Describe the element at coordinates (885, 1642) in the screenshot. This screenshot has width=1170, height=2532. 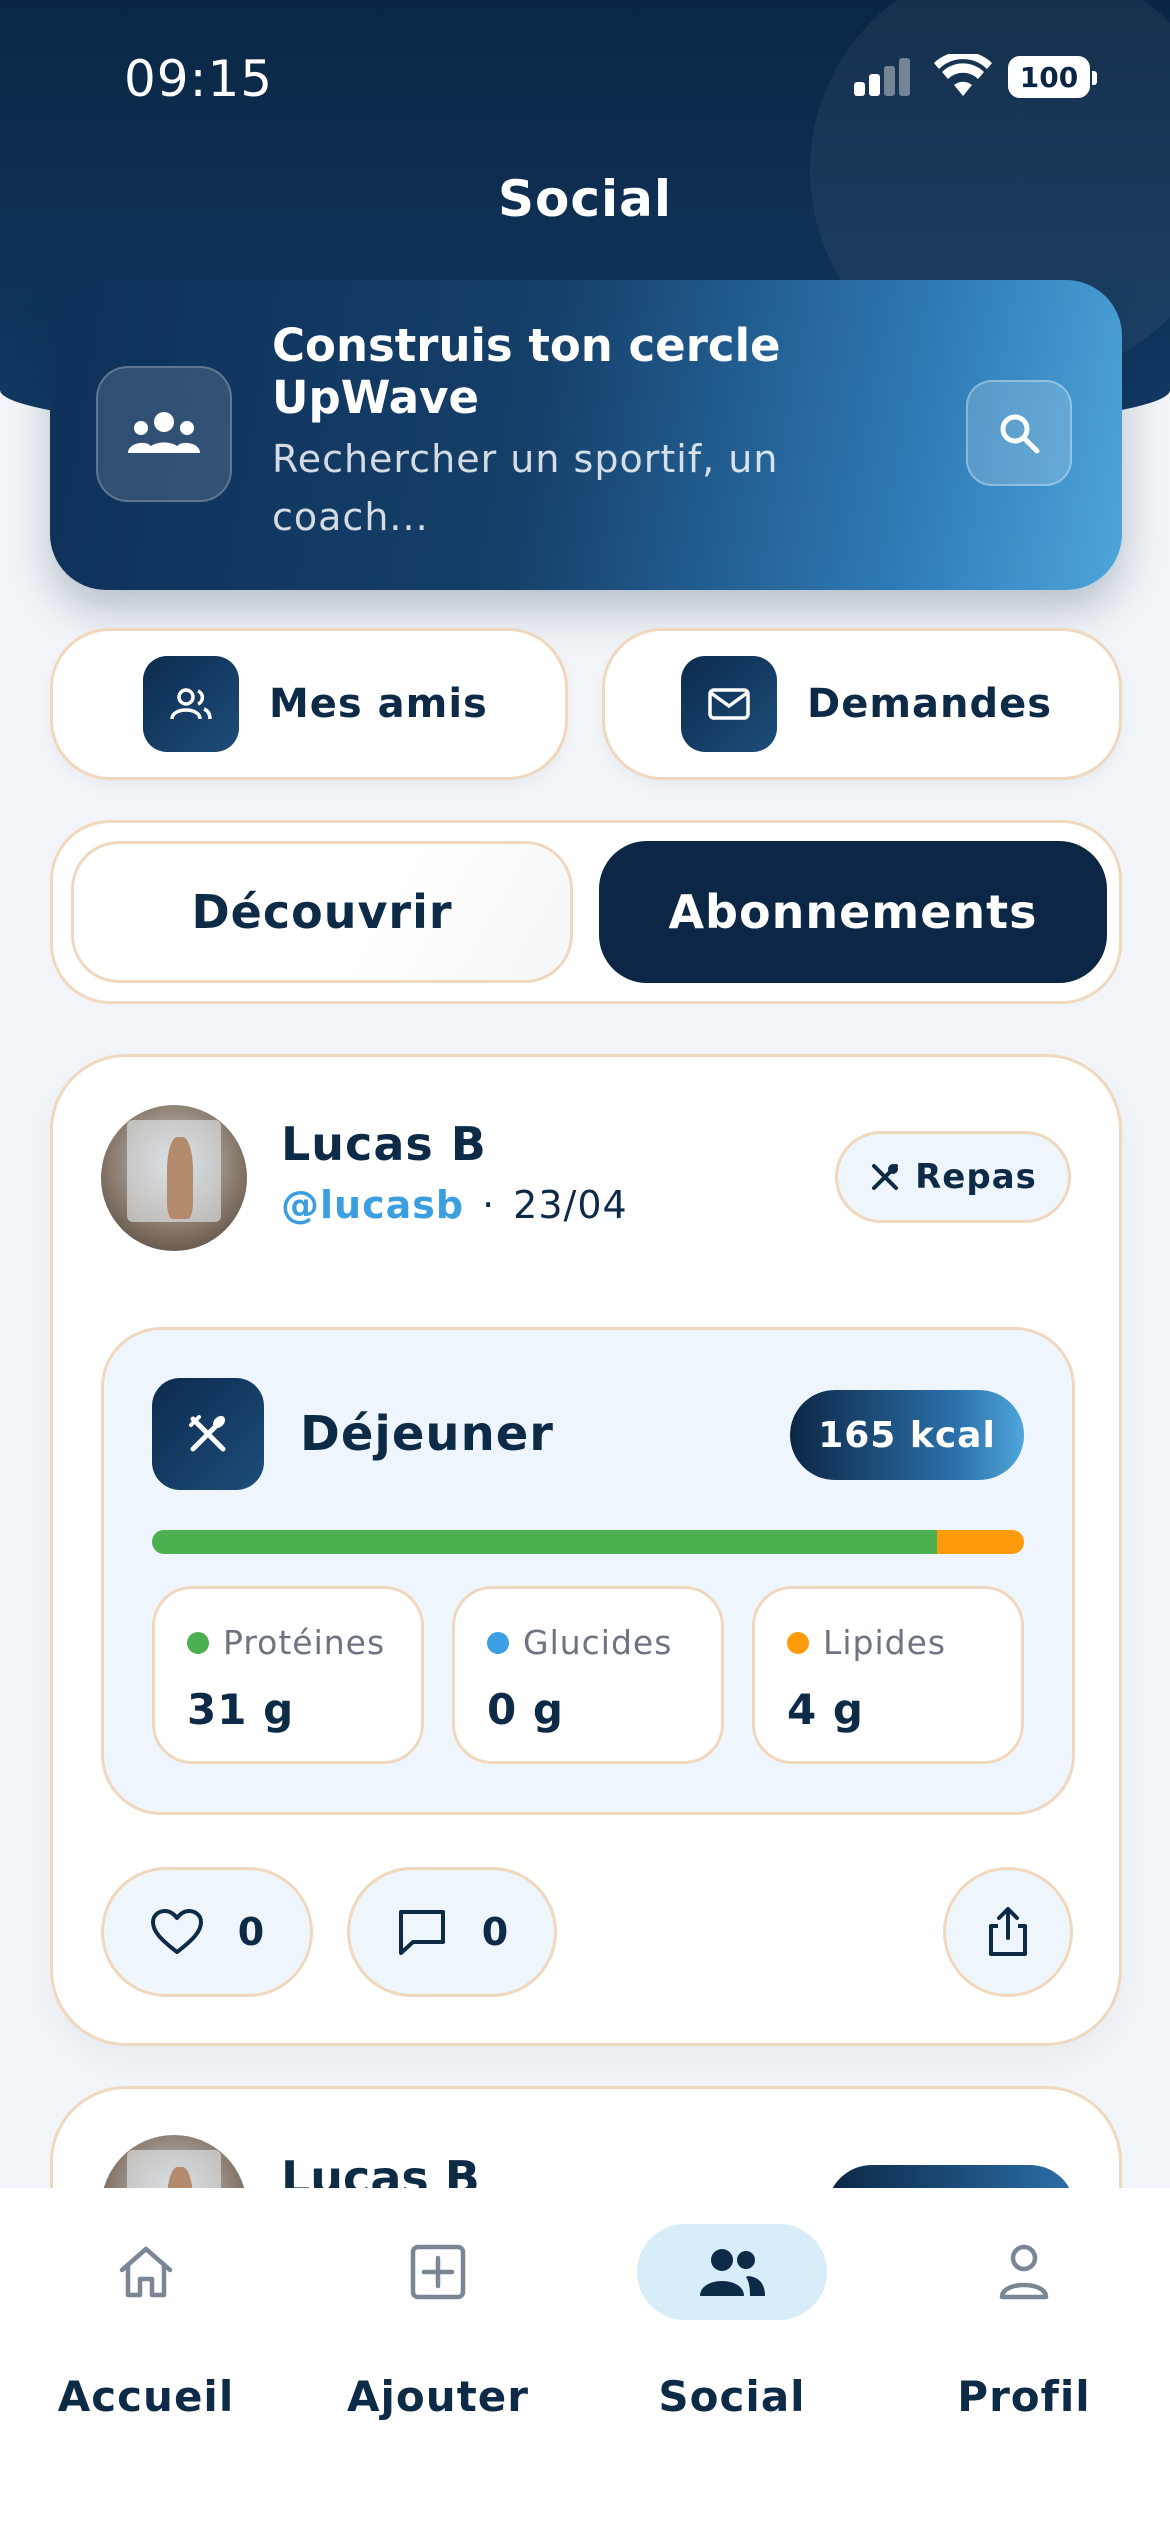
I see `macro-label: Lipides` at that location.